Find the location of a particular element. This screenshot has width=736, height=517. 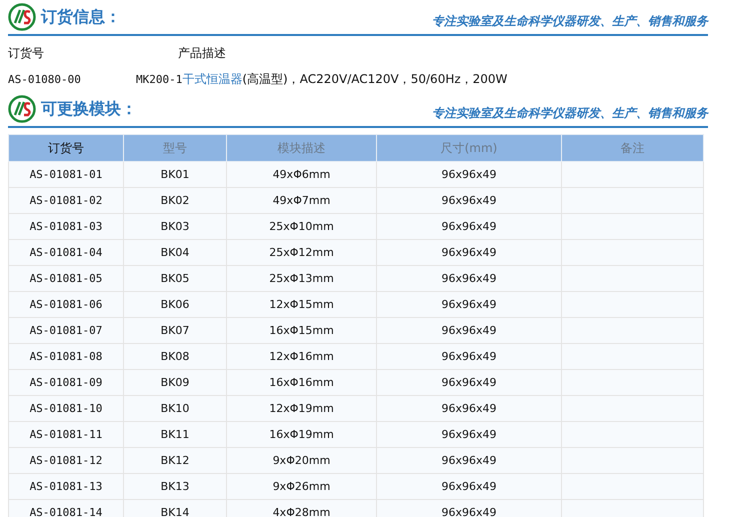

table-cell: BK01 is located at coordinates (175, 175).